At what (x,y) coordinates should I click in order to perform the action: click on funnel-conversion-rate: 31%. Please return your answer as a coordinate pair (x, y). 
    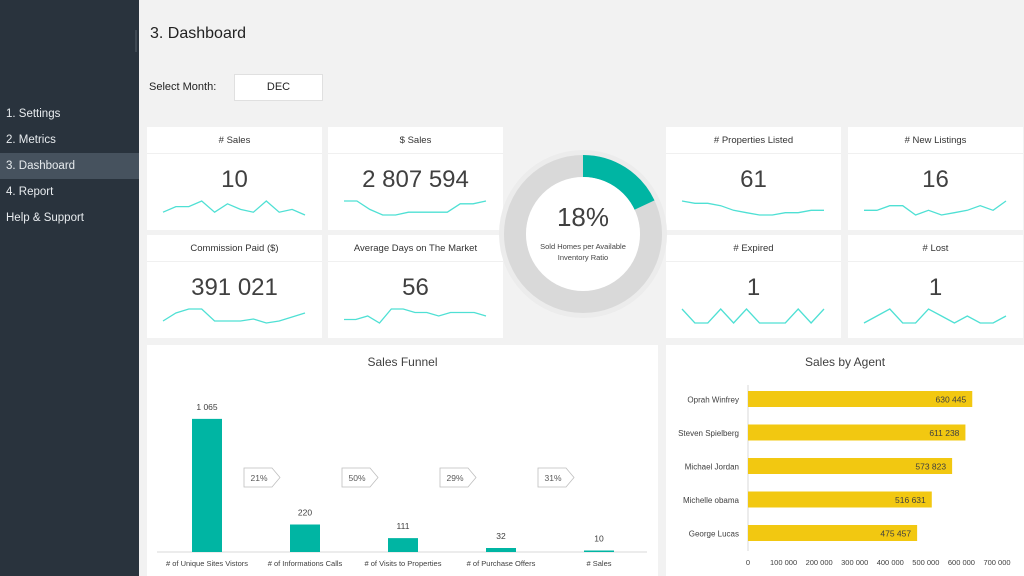
    Looking at the image, I should click on (552, 478).